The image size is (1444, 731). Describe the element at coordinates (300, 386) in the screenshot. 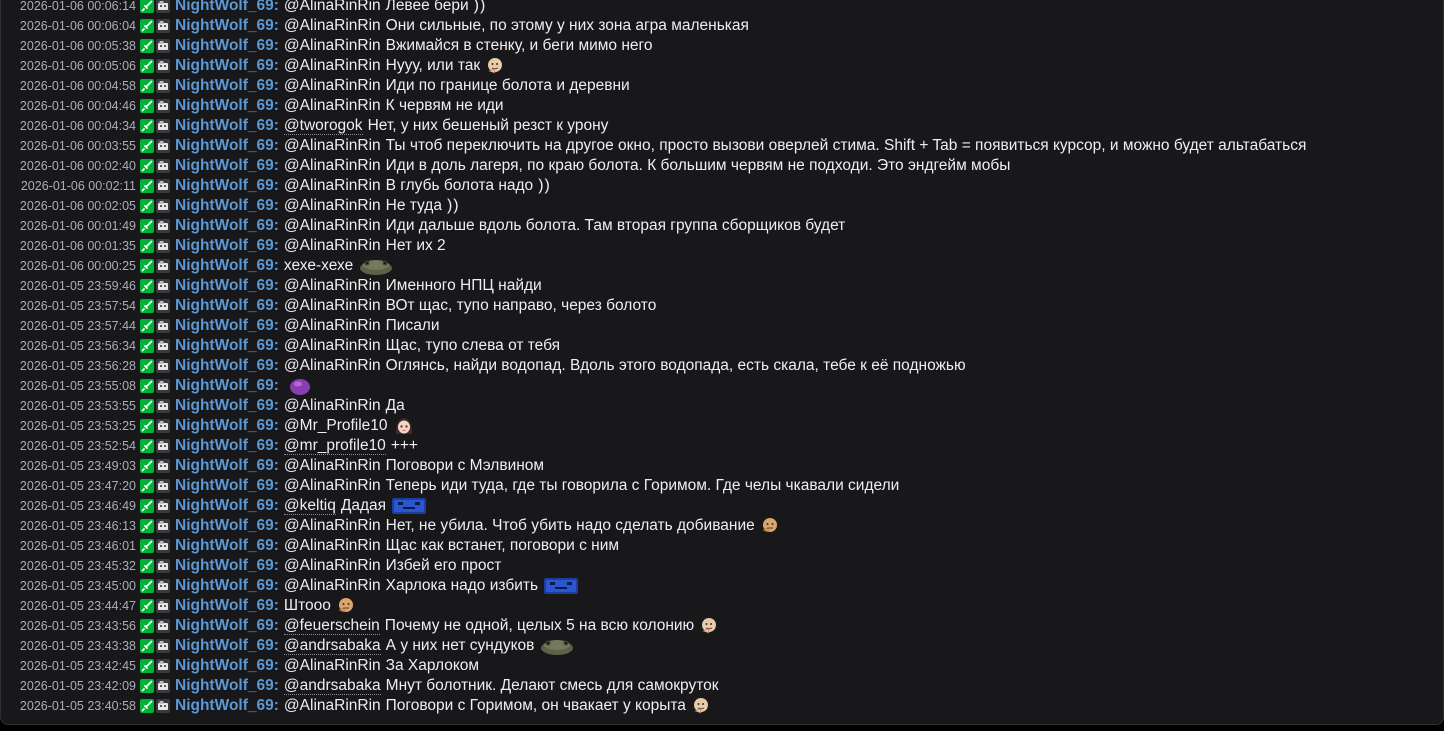

I see `purple-blob-emote` at that location.